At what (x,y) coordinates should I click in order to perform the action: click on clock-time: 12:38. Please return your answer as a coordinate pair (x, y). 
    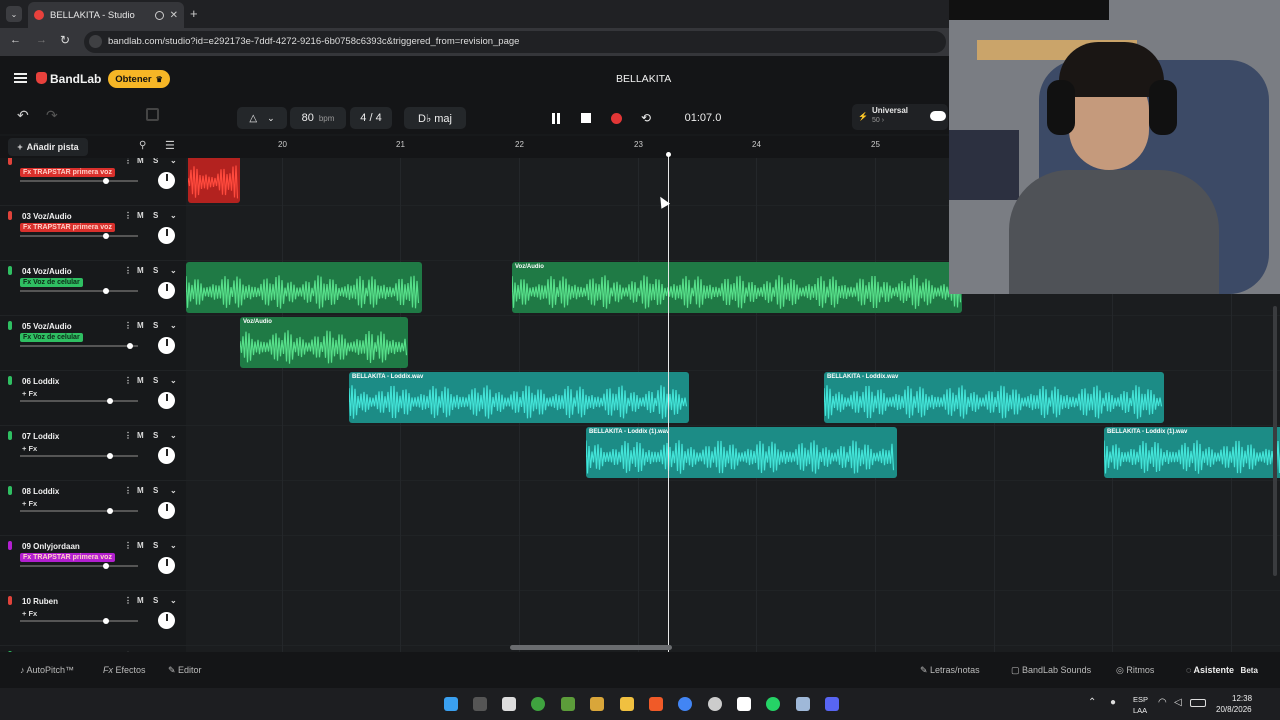
    Looking at the image, I should click on (1242, 698).